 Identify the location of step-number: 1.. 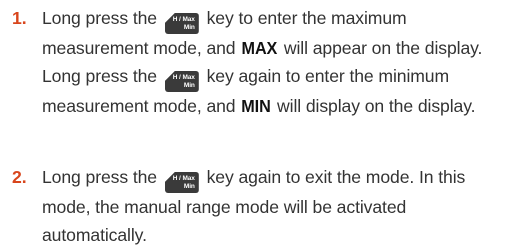
(19, 18).